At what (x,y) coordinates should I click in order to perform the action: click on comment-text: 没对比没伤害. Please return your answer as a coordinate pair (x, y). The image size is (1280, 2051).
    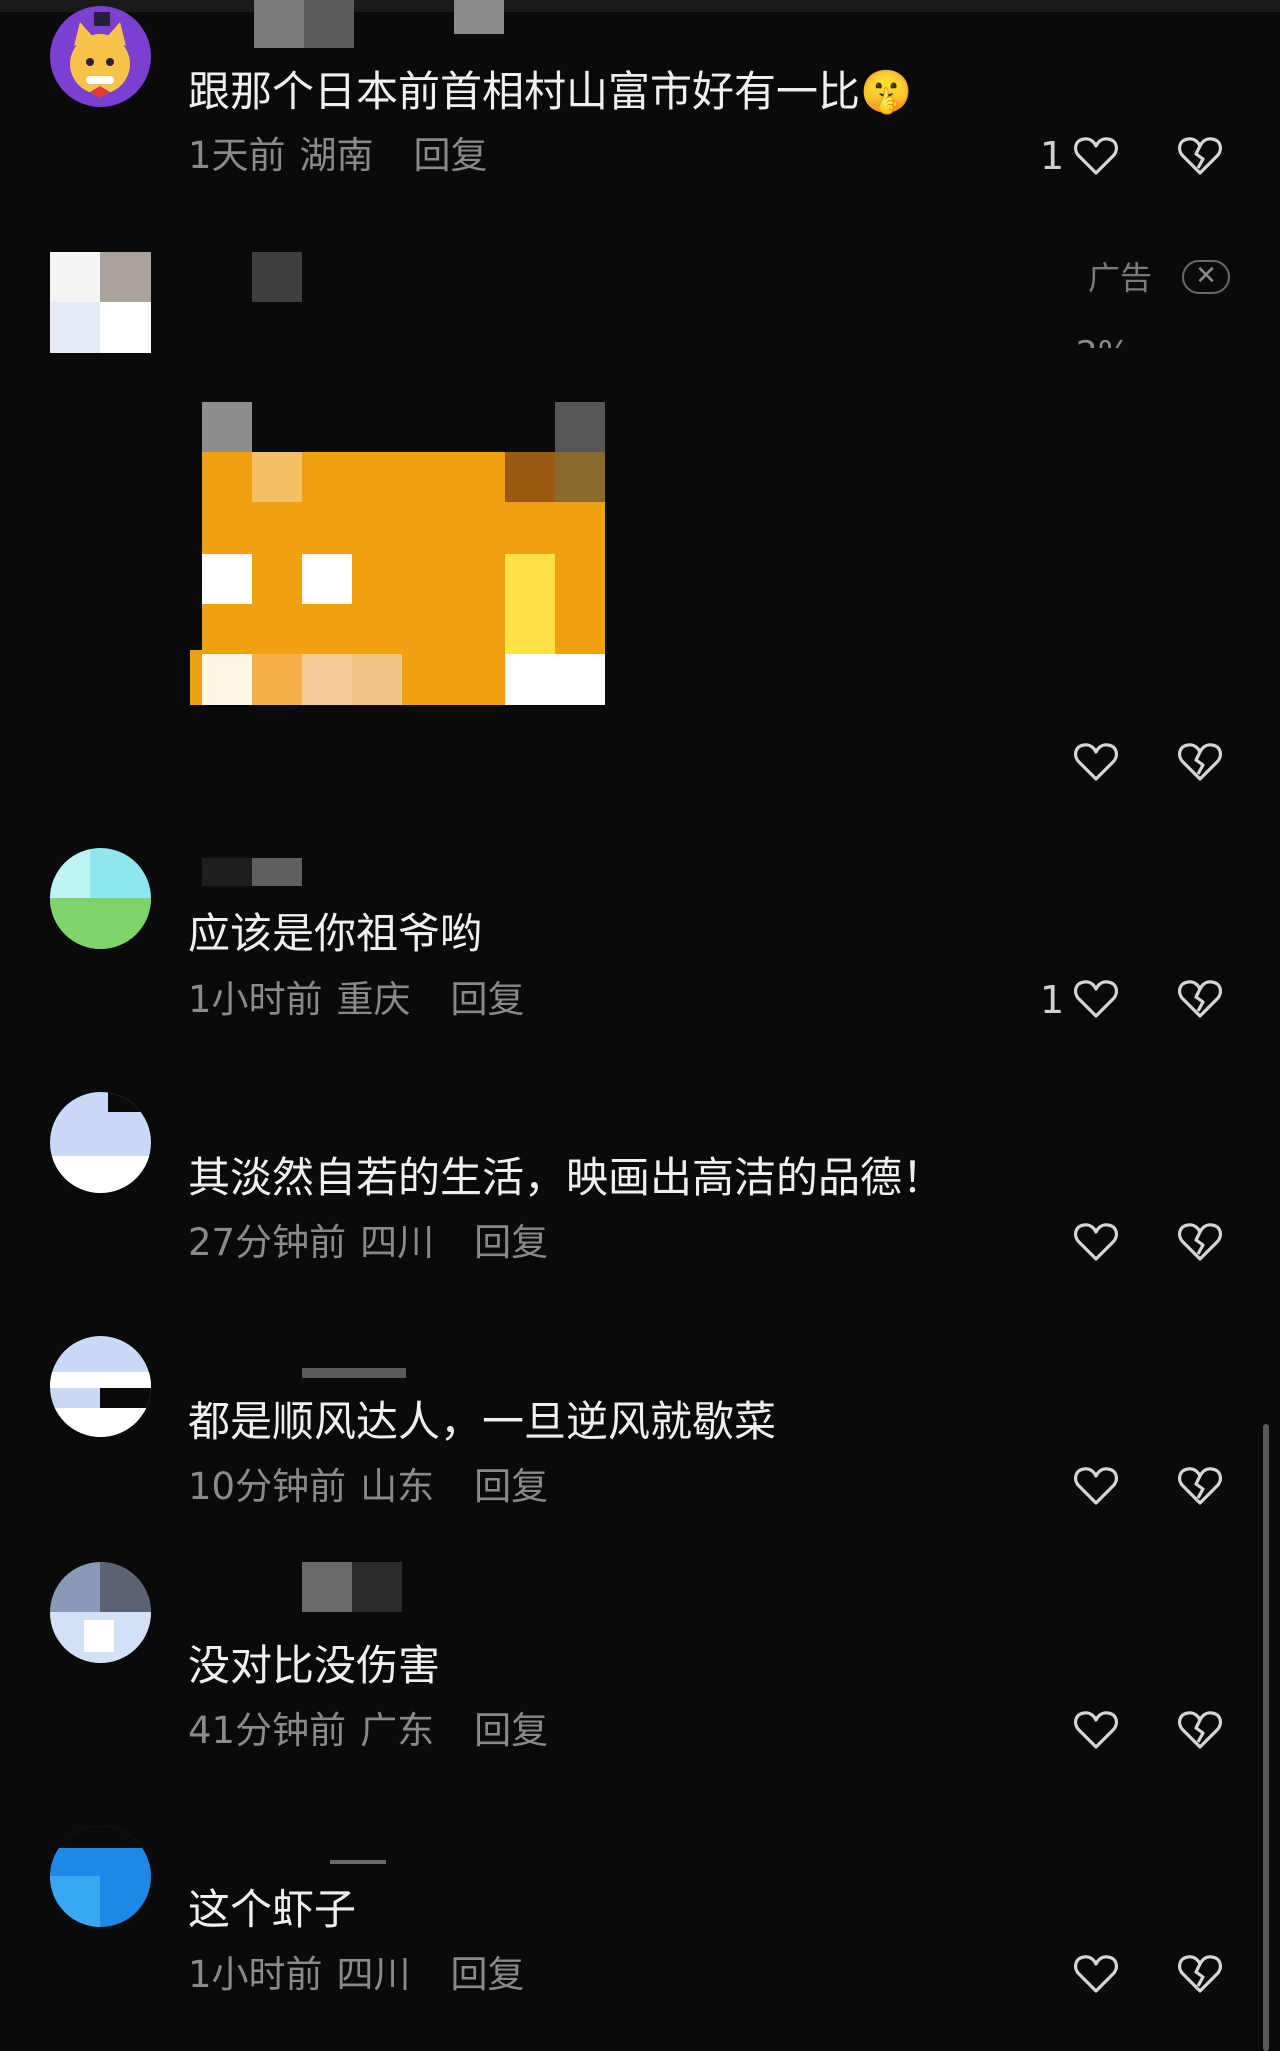
    Looking at the image, I should click on (314, 1665).